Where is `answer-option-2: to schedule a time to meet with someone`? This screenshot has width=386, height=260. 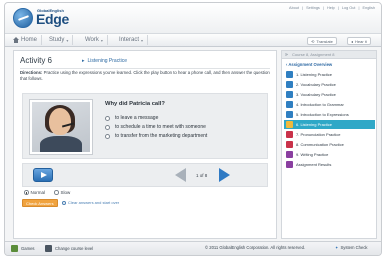 answer-option-2: to schedule a time to meet with someone is located at coordinates (155, 127).